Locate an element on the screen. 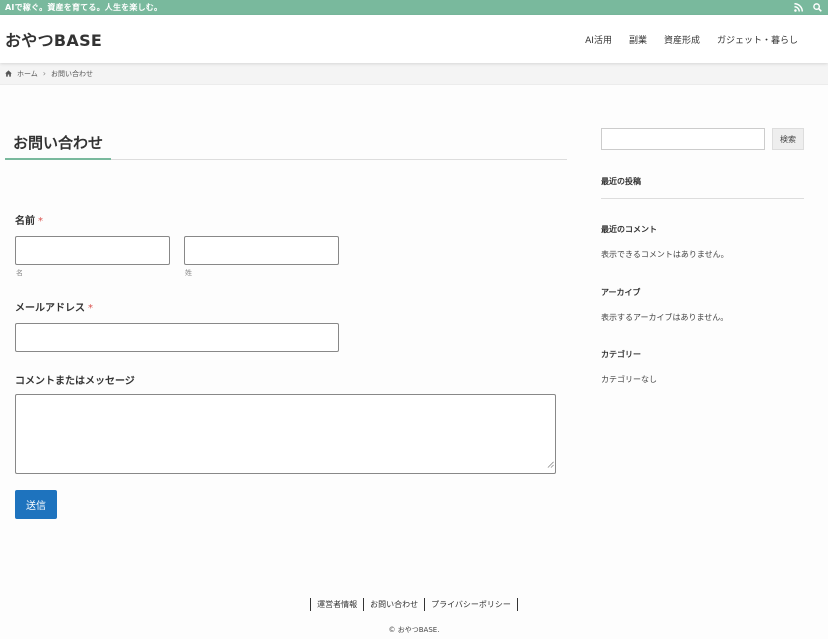 This screenshot has height=639, width=828. site-header: おやつBASE AI活用 副業 資産形成 ガジェット・暮らし is located at coordinates (414, 39).